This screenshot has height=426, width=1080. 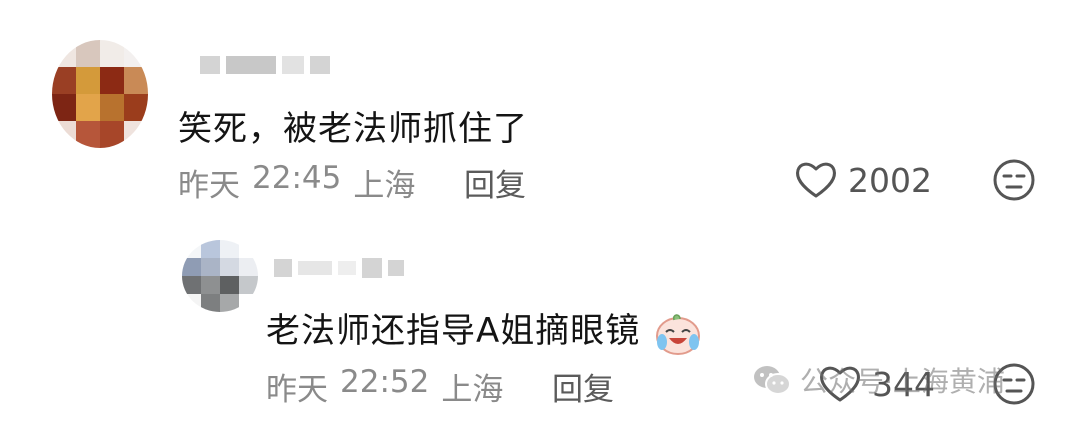 I want to click on wechat-icon, so click(x=772, y=380).